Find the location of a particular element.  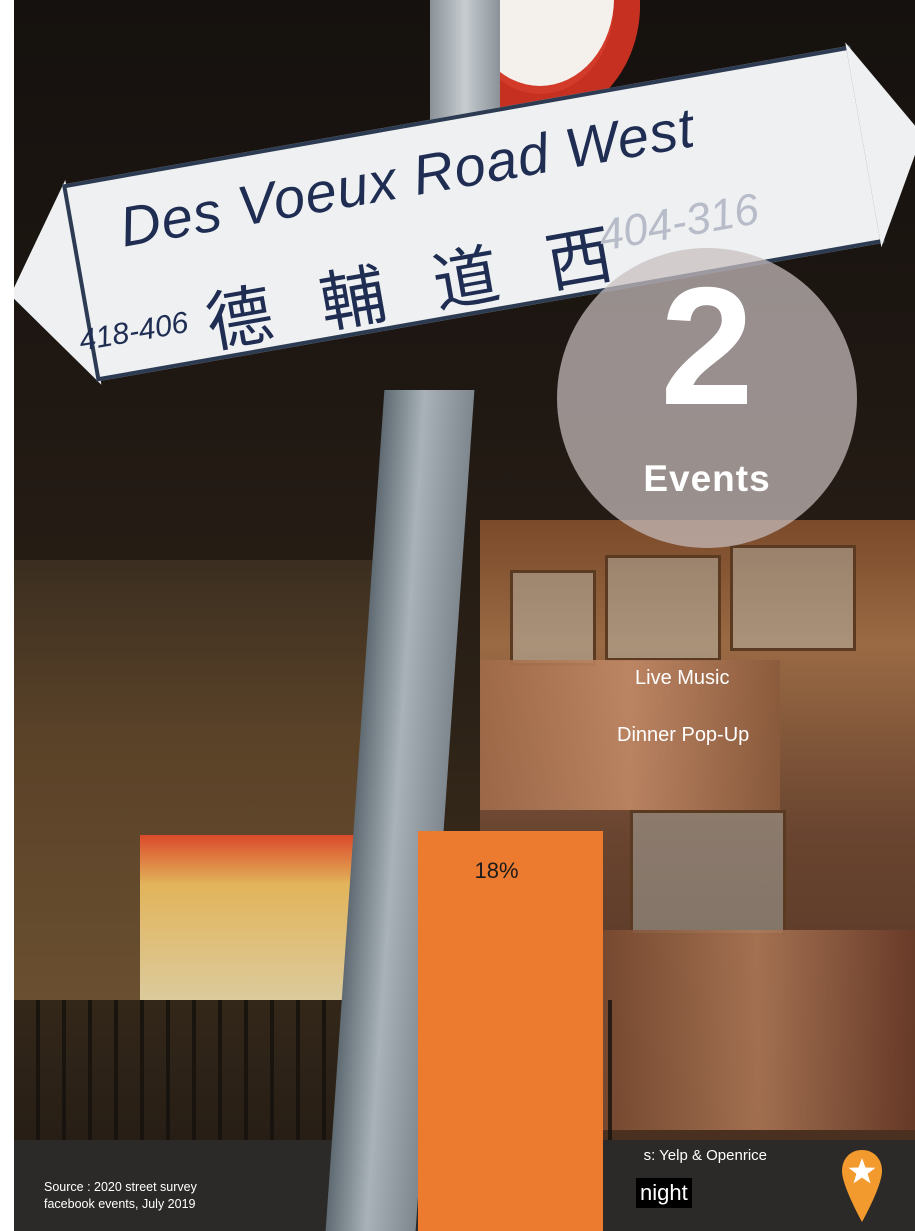

source-line-1: Source : 2020 street survey is located at coordinates (120, 1187).